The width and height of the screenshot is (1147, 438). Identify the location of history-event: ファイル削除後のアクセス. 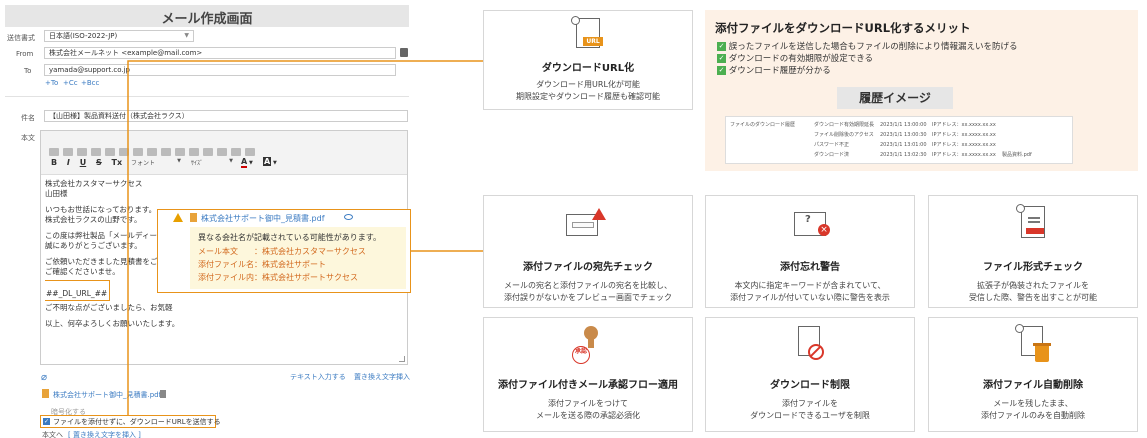
(844, 135).